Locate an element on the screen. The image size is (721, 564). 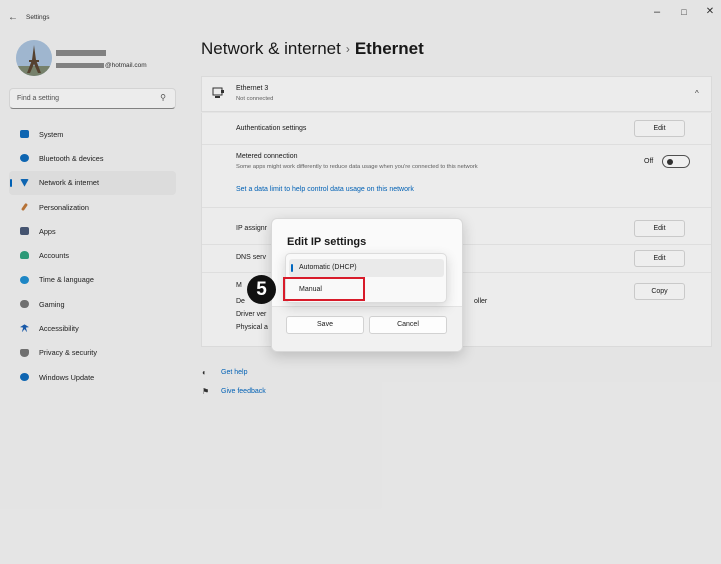
cancel-button: Cancel is located at coordinates (408, 325).